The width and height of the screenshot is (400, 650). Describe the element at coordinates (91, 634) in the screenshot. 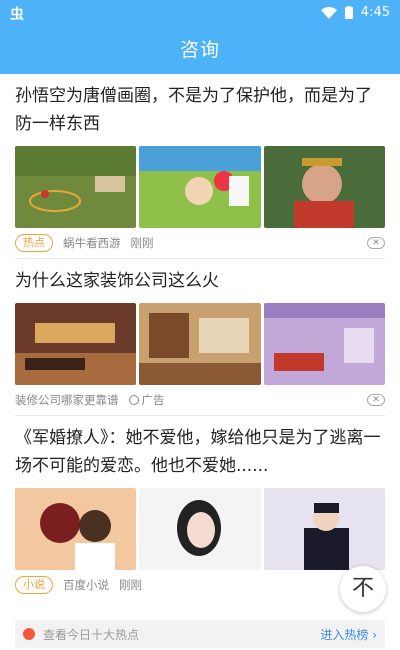

I see `hot-list-text: 查看今日十大热点` at that location.